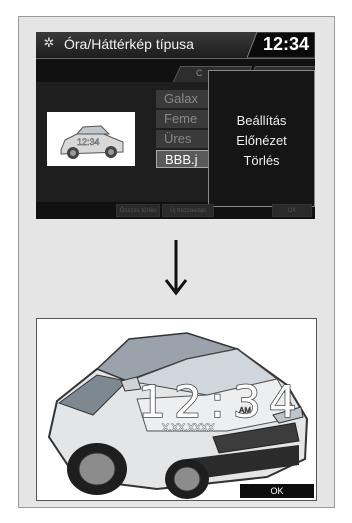  What do you see at coordinates (129, 44) in the screenshot?
I see `screen-title: Óra/Háttérkép típusa` at bounding box center [129, 44].